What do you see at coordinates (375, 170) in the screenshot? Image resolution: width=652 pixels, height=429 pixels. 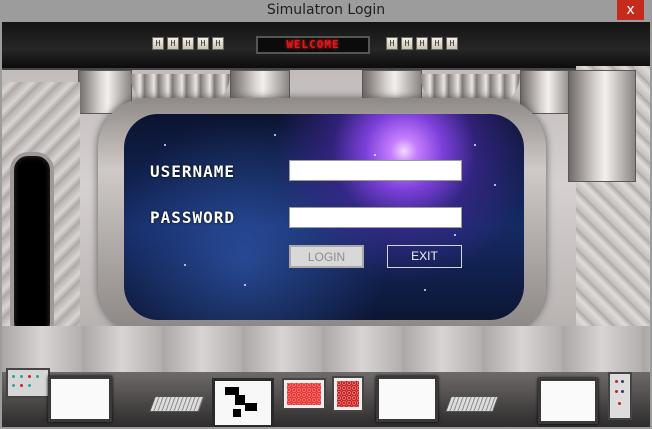 I see `username-input` at bounding box center [375, 170].